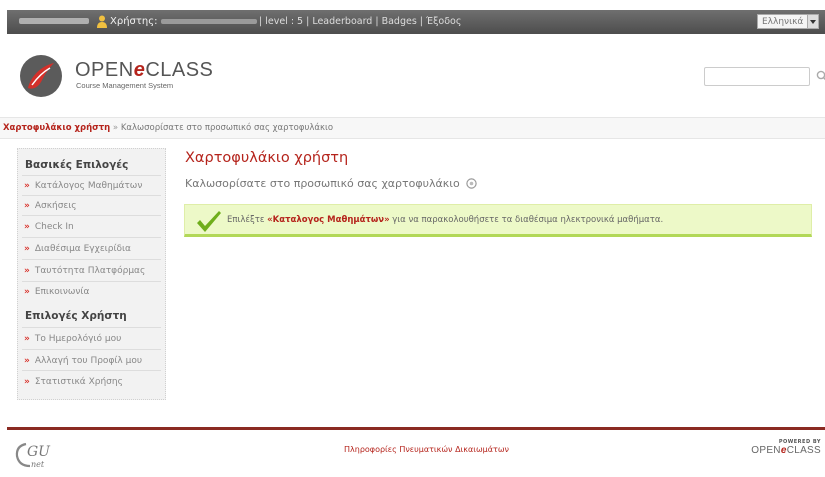  I want to click on gunet-logo-sub: net, so click(38, 464).